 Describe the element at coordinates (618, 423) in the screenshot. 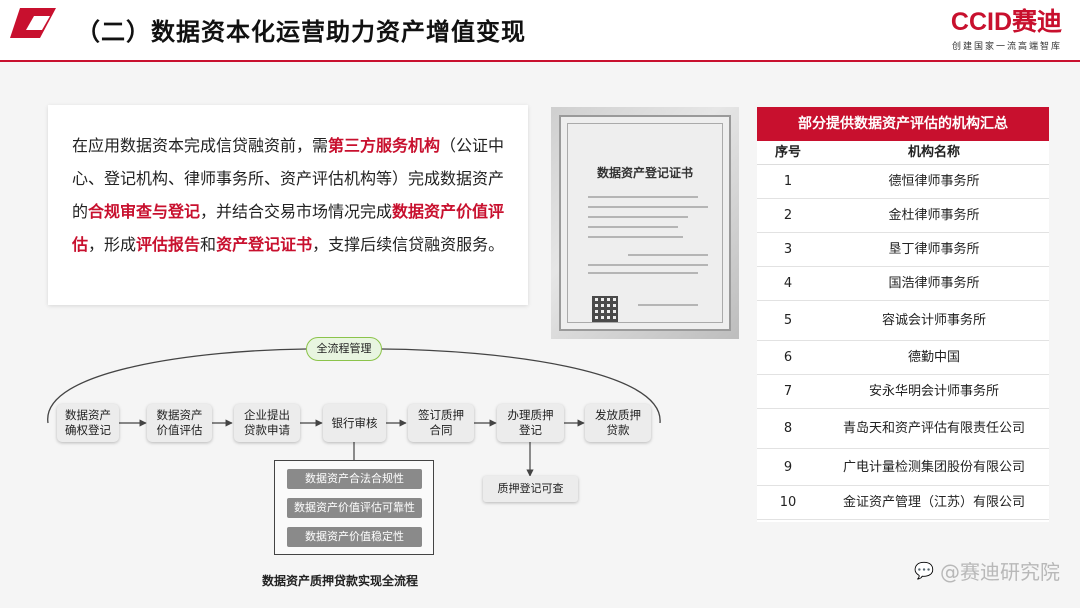

I see `step-loan-disbursement: 发放质押 贷款` at that location.